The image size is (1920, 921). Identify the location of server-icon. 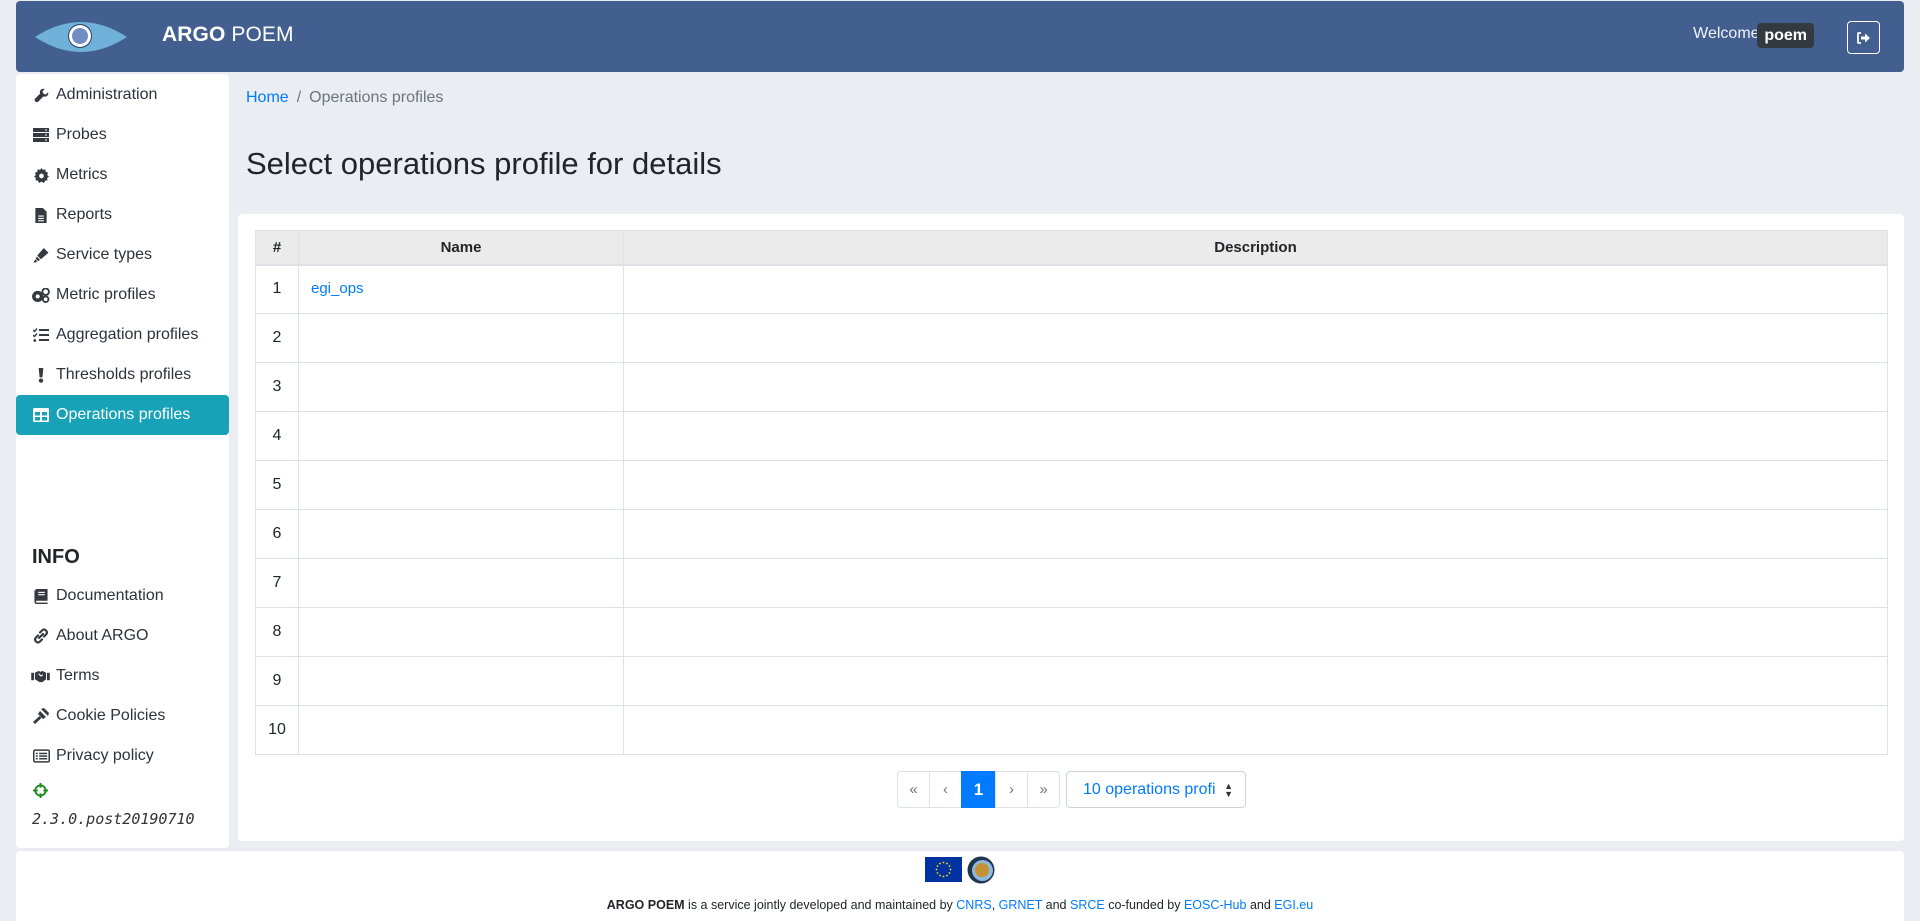
(41, 135).